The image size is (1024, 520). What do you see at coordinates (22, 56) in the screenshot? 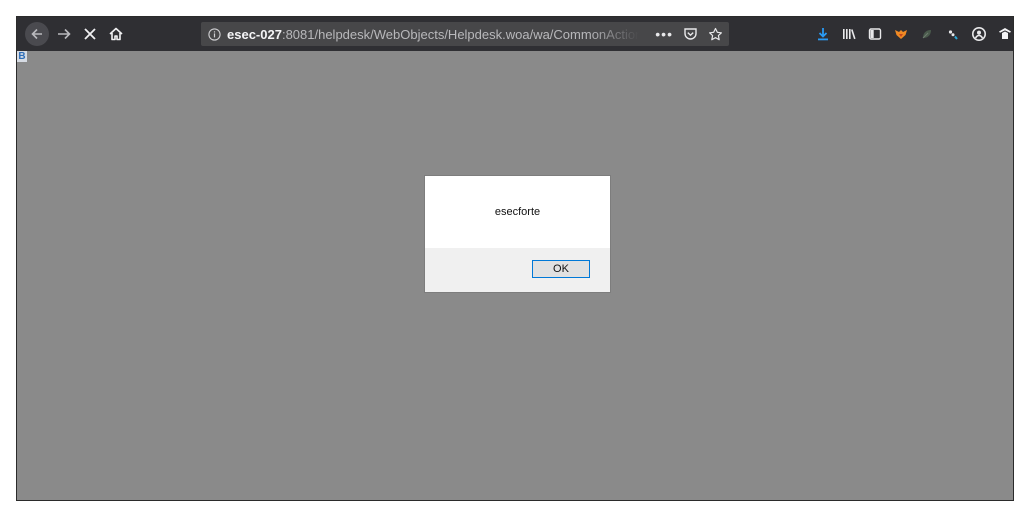
I see `page-badge: B` at bounding box center [22, 56].